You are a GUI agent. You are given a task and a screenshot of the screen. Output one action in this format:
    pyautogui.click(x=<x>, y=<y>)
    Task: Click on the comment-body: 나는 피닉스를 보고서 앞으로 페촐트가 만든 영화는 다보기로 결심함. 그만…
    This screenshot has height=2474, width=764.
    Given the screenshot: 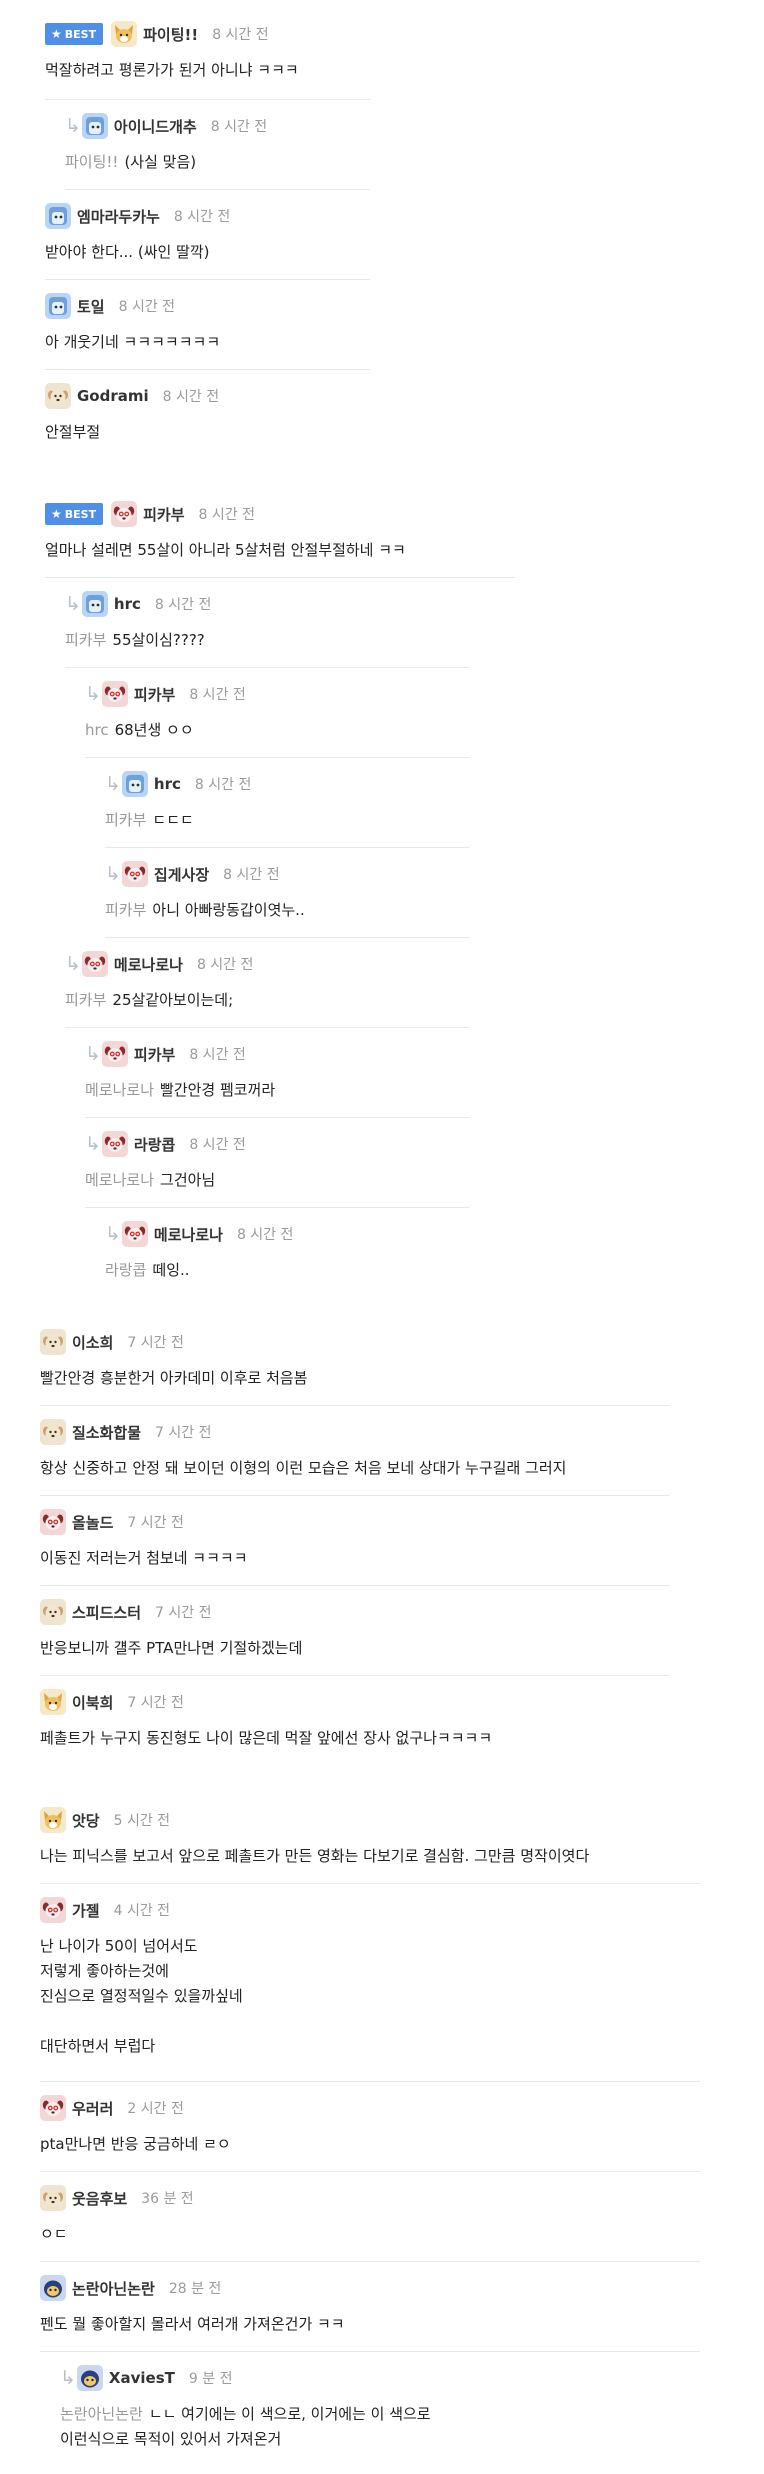 What is the action you would take?
    pyautogui.click(x=314, y=1856)
    